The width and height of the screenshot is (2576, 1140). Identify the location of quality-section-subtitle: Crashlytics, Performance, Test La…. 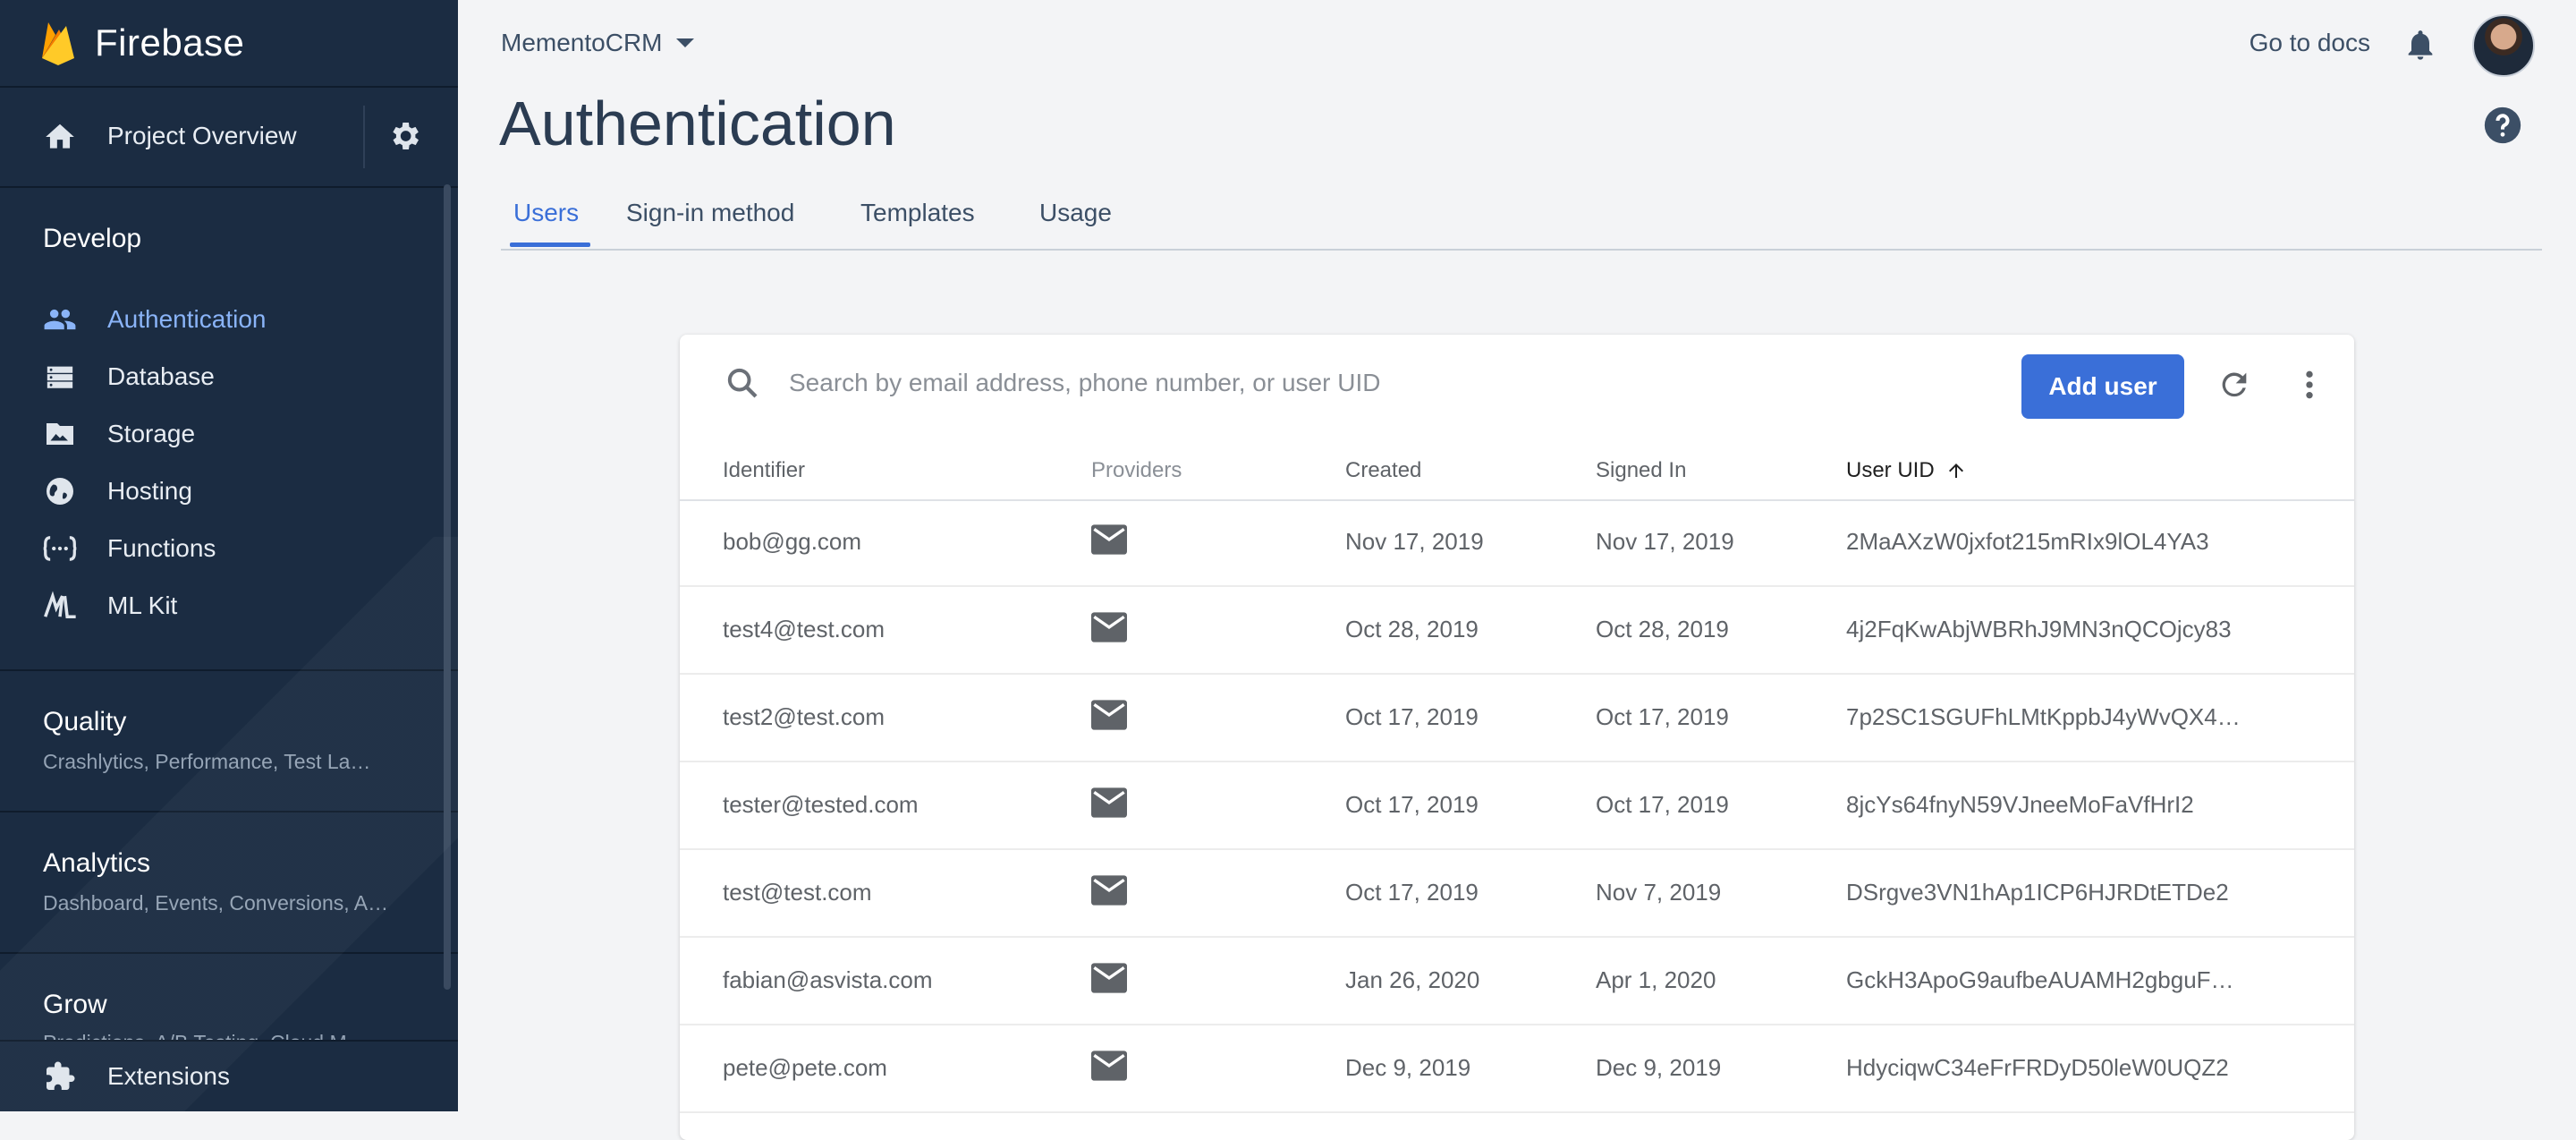
(207, 761).